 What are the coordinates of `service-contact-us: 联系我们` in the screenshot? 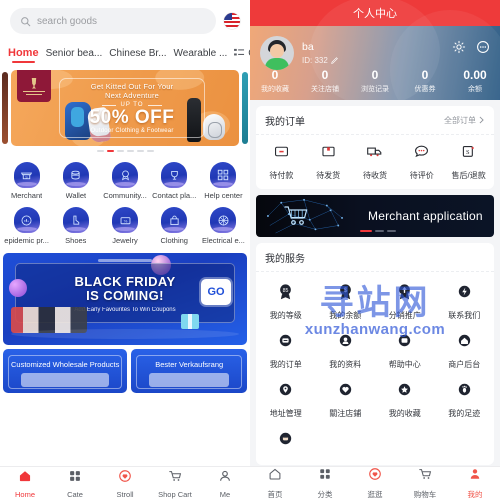 It's located at (465, 302).